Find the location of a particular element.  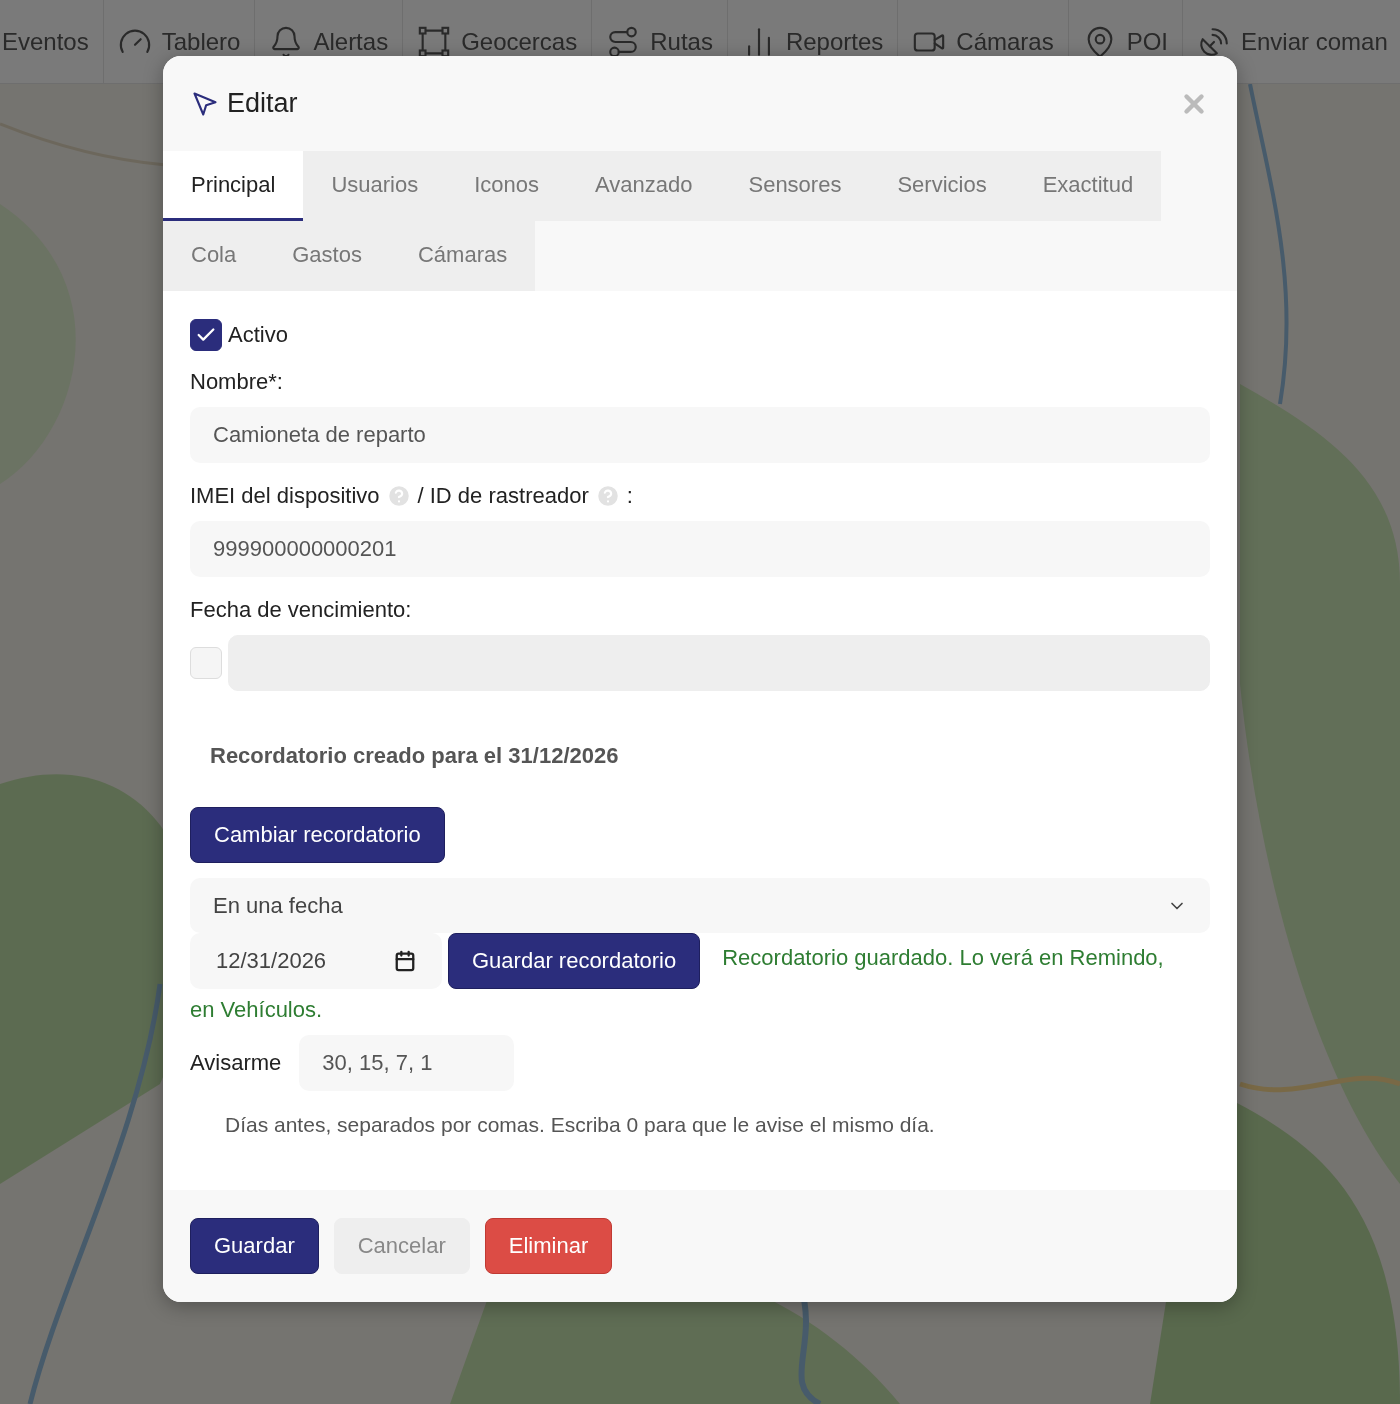

input-field: 999900000000201 is located at coordinates (700, 549).